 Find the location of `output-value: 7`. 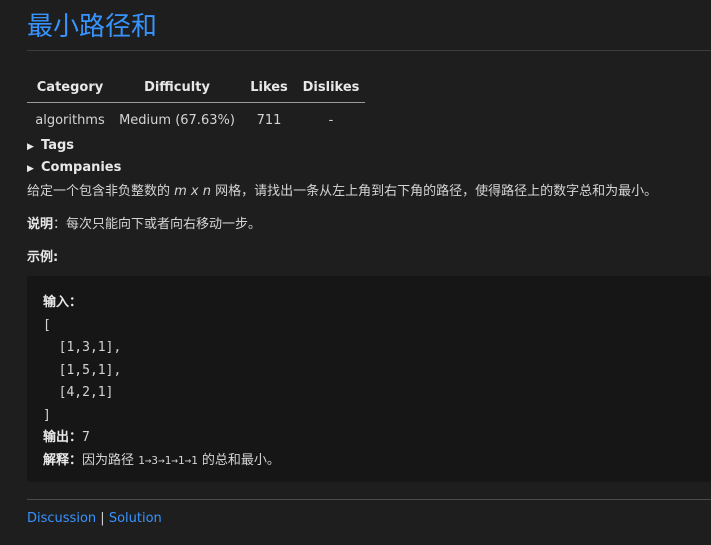

output-value: 7 is located at coordinates (86, 437).